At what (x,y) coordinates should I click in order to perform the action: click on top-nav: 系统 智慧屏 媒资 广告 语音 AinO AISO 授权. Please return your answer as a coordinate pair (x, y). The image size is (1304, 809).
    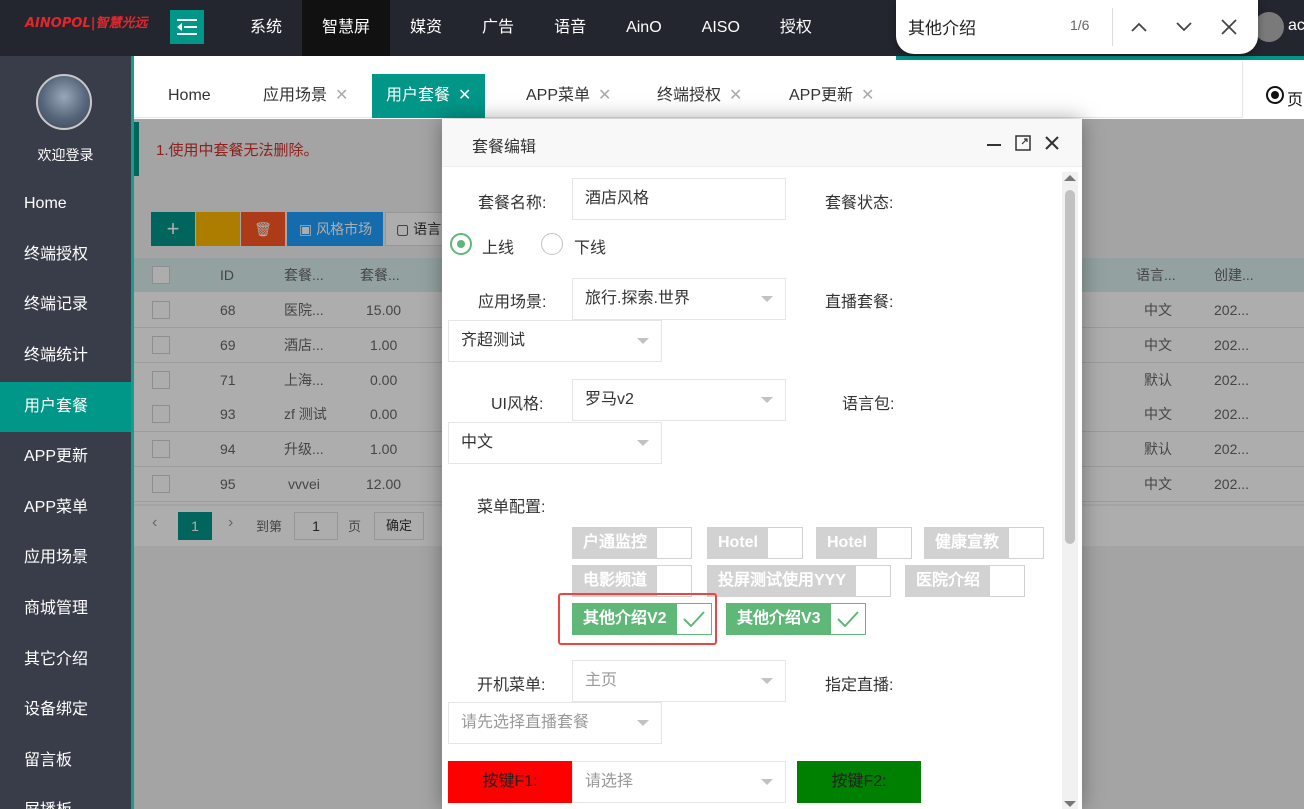
    Looking at the image, I should click on (531, 28).